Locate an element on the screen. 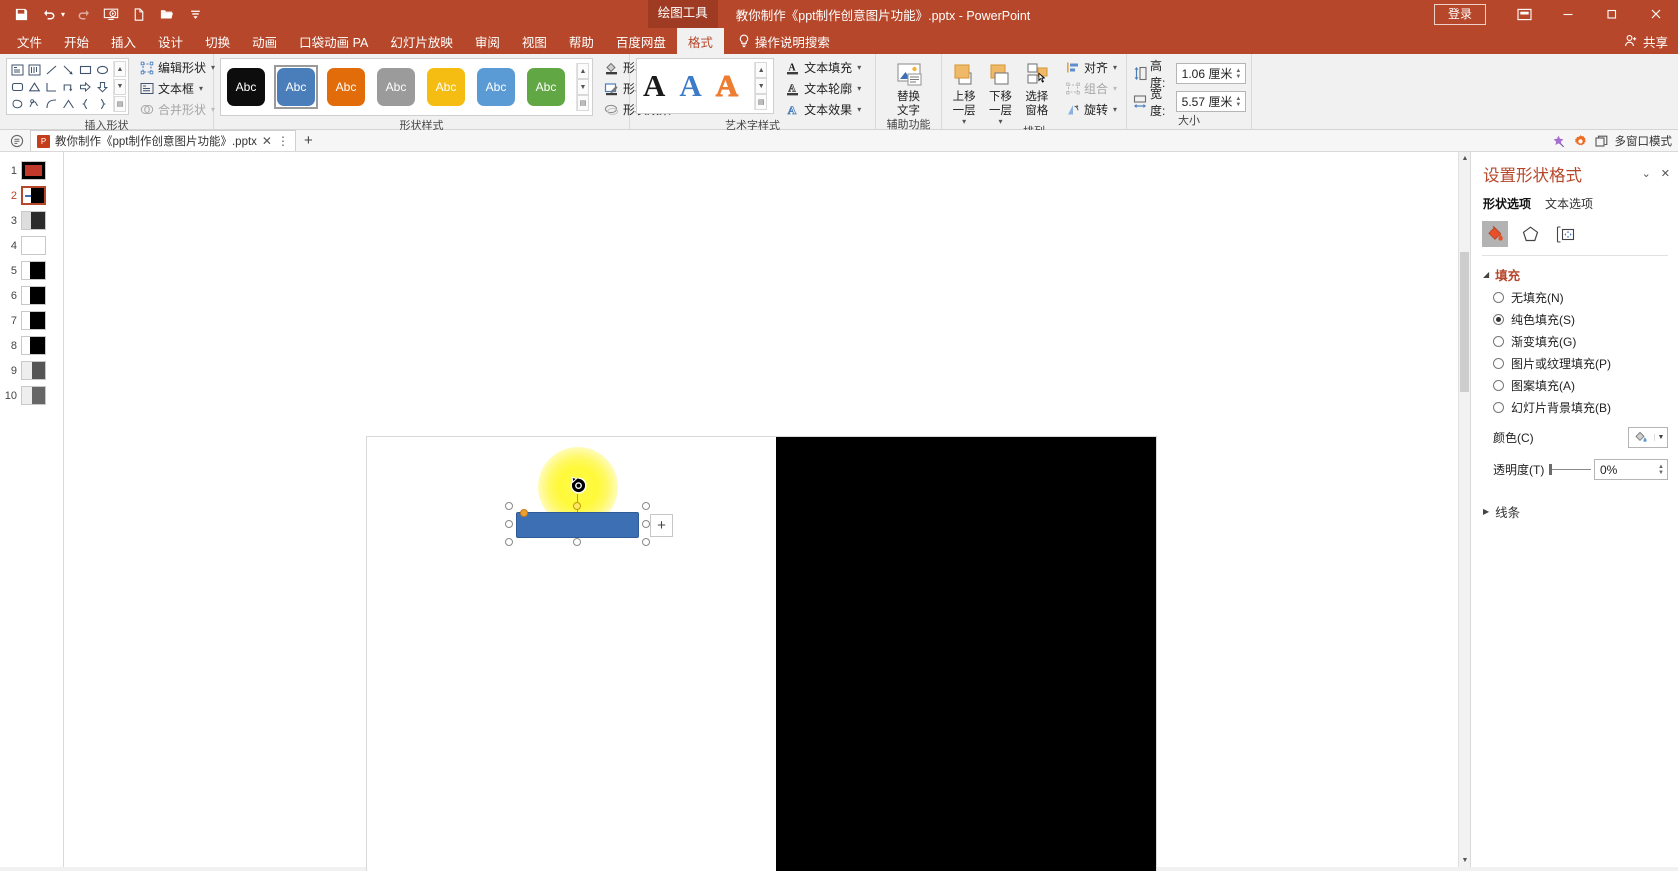 The width and height of the screenshot is (1678, 871). effects-pentagon-icon is located at coordinates (1530, 234).